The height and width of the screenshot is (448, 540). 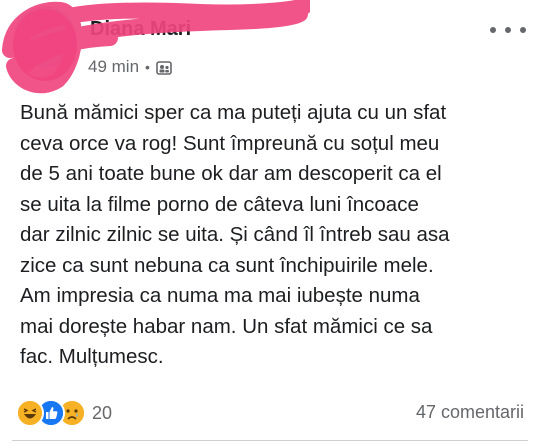 I want to click on comments-count-link: 47 comentarii, so click(x=470, y=412).